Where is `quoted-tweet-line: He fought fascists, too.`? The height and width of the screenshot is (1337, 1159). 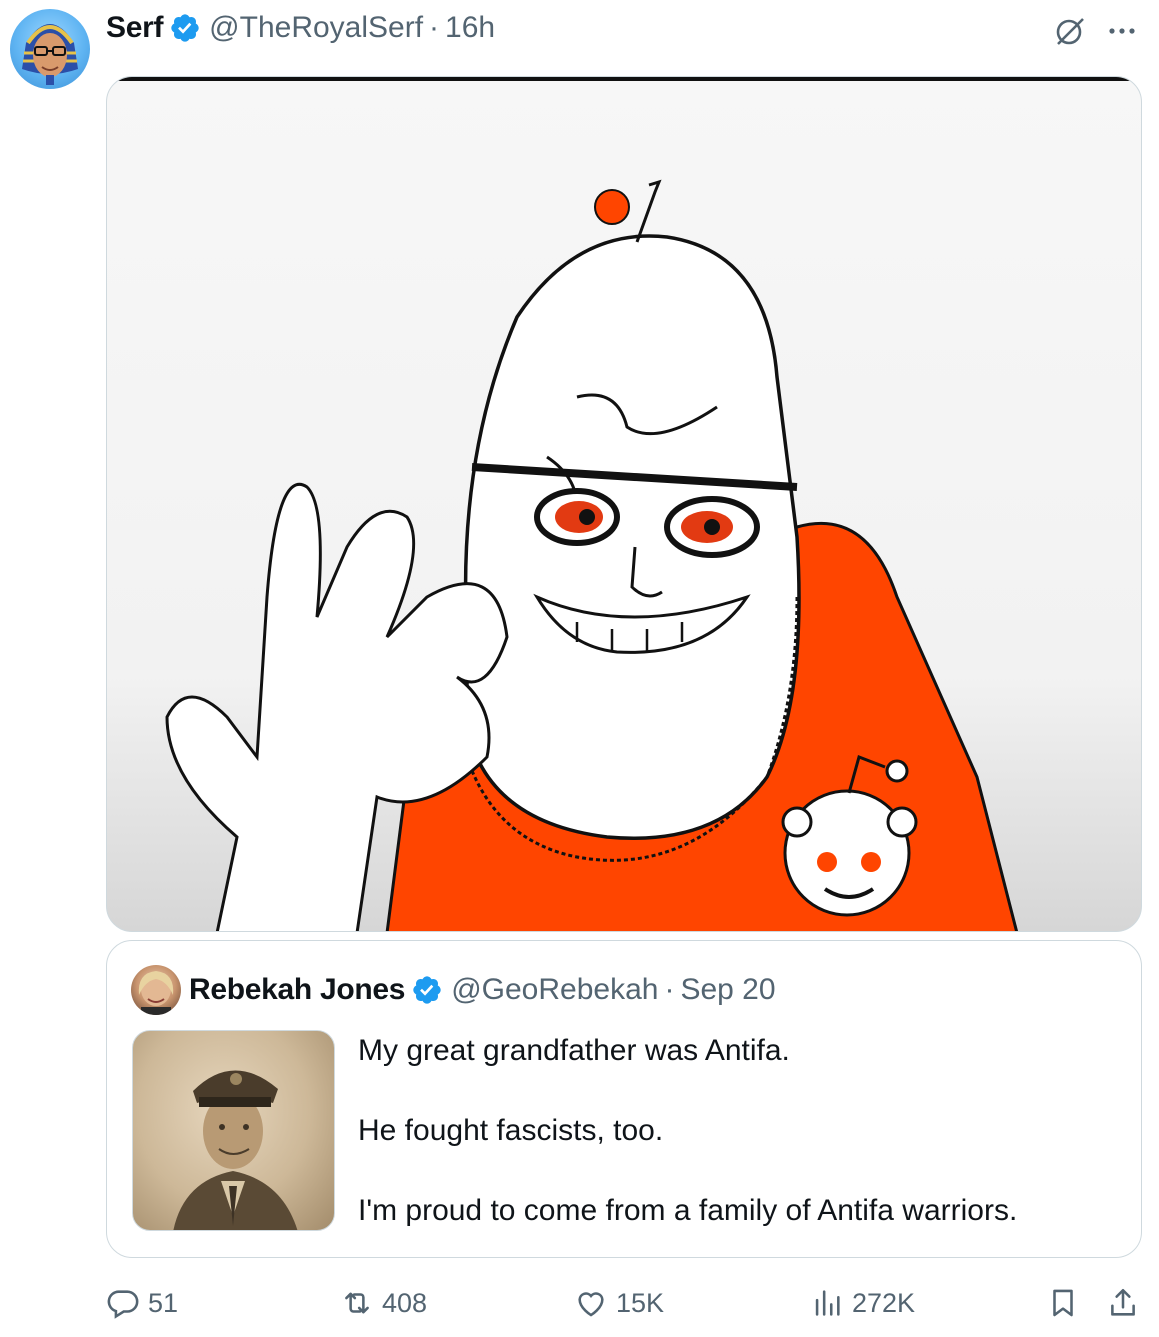 quoted-tweet-line: He fought fascists, too. is located at coordinates (511, 1130).